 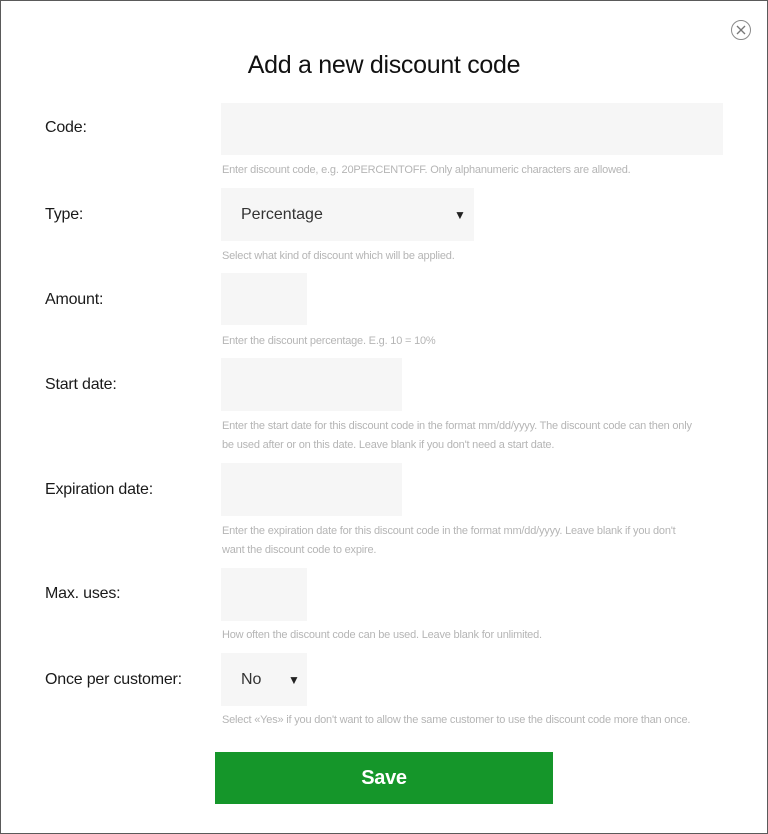 I want to click on once-per-customer-value: No, so click(x=251, y=679).